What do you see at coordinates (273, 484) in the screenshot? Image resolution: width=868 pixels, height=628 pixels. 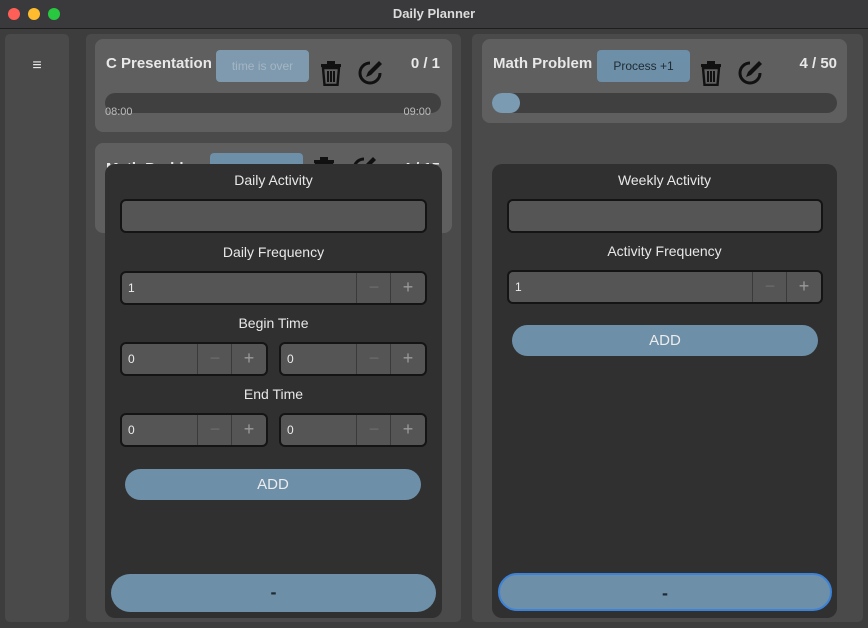 I see `add-daily-button: ADD` at bounding box center [273, 484].